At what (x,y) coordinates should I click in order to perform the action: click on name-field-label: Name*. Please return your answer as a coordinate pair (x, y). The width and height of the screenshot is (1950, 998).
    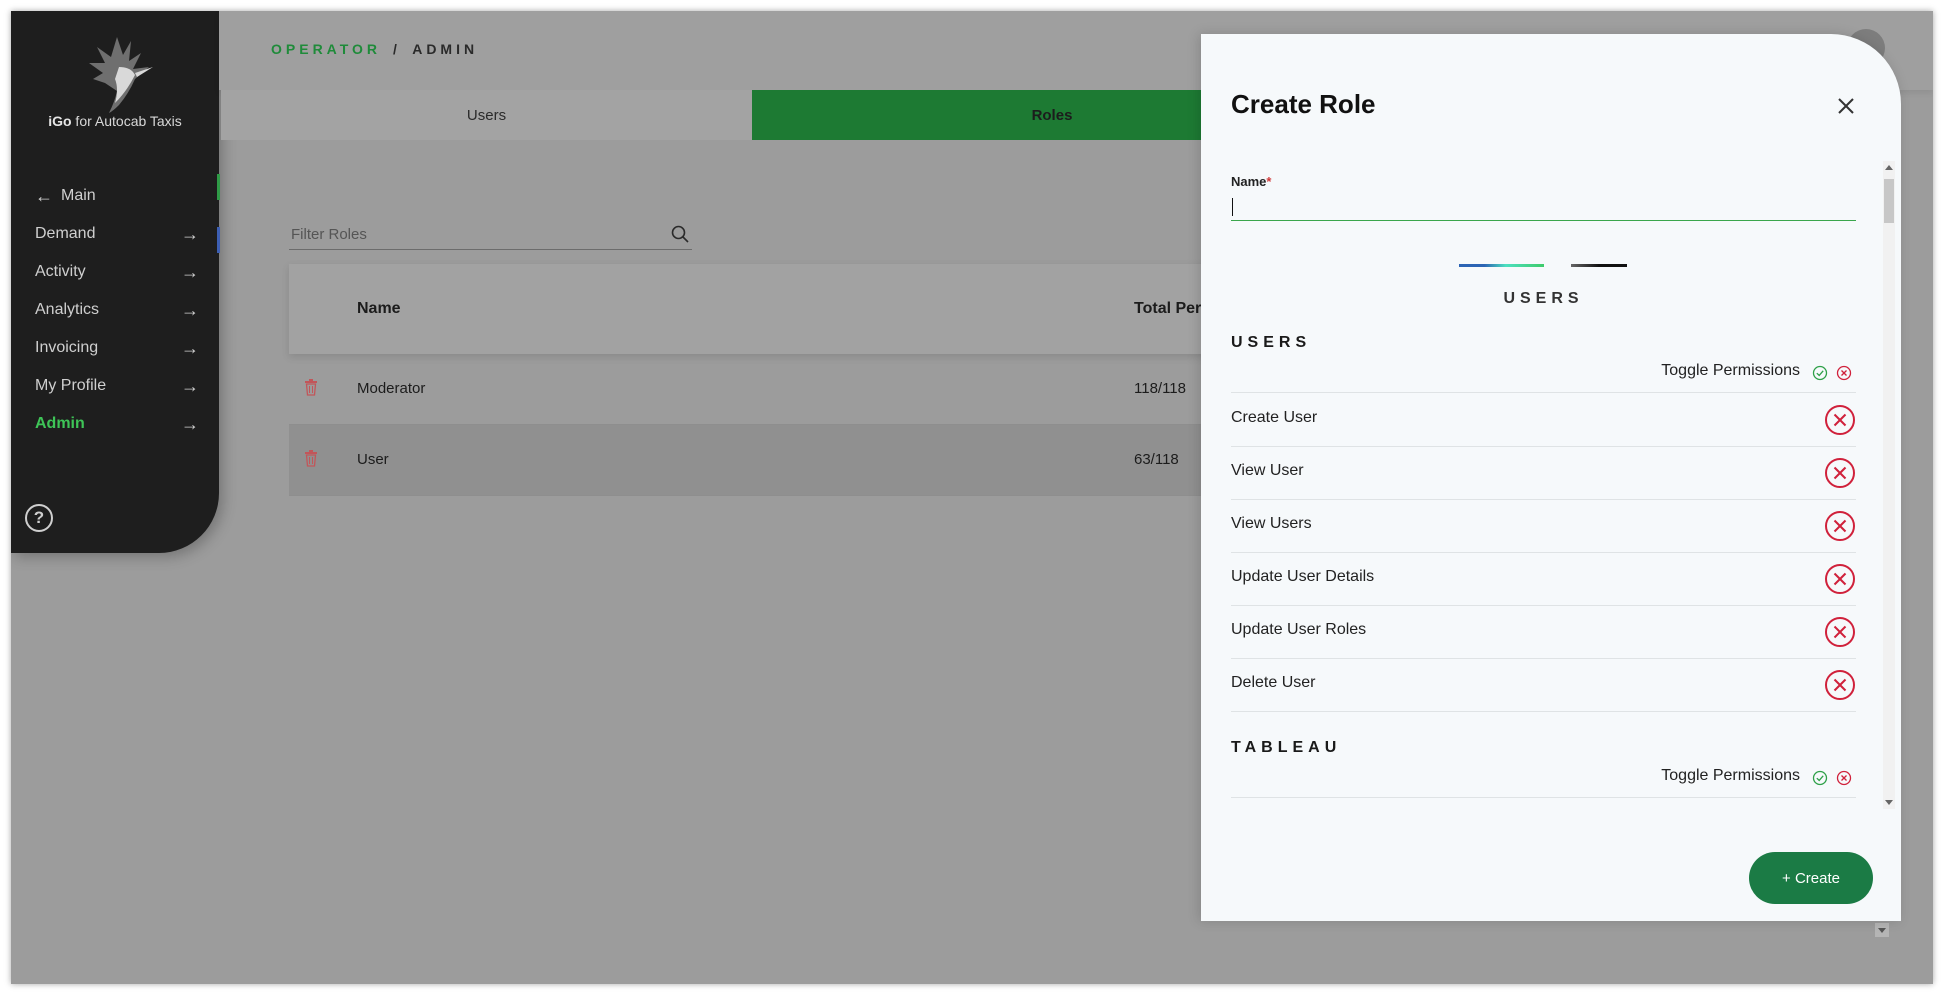
    Looking at the image, I should click on (1251, 181).